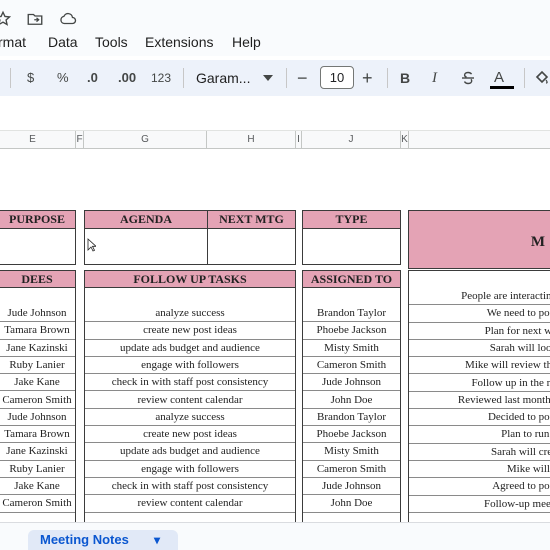  I want to click on column-header-j: J, so click(351, 140).